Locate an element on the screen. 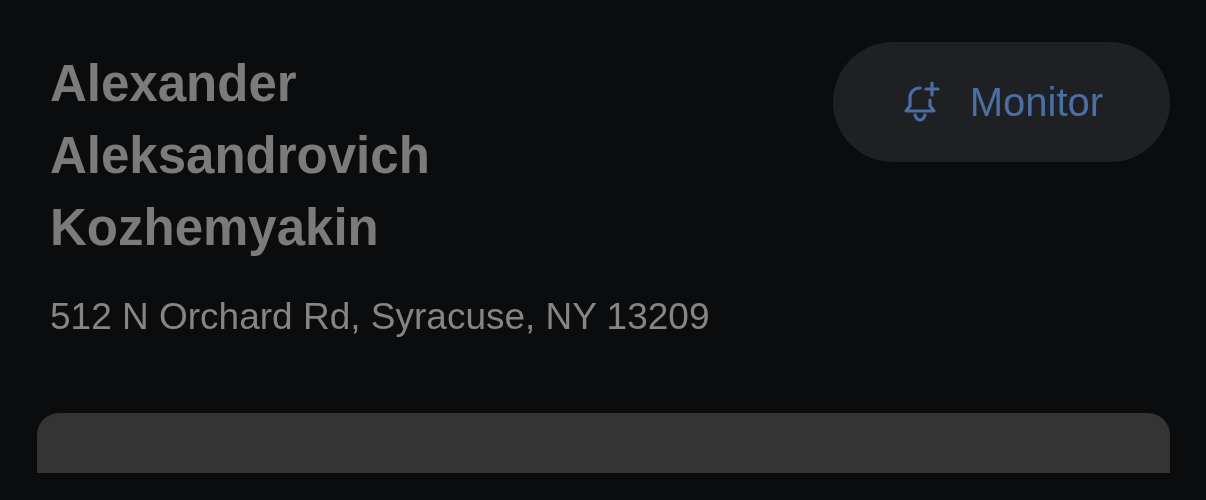 The image size is (1206, 500). address: 512 N Orchard Rd, Syracuse, NY 13209 is located at coordinates (380, 317).